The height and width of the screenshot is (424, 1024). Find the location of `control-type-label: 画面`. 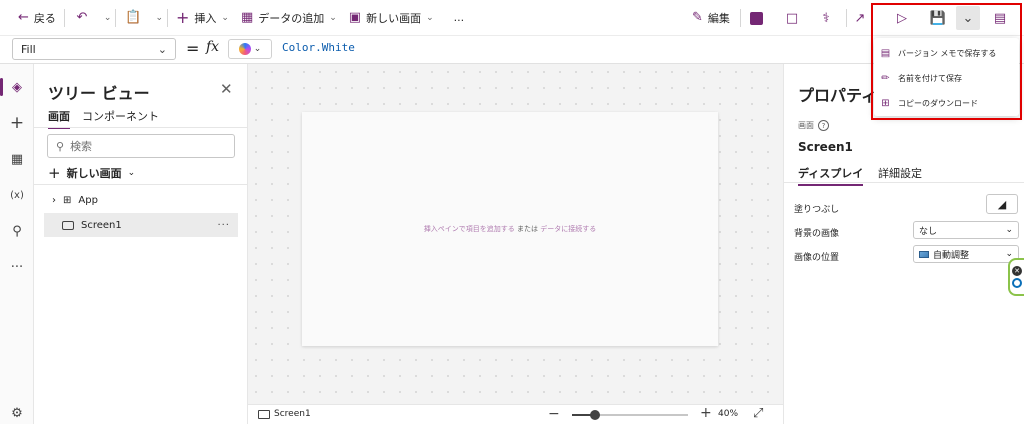

control-type-label: 画面 is located at coordinates (806, 125).